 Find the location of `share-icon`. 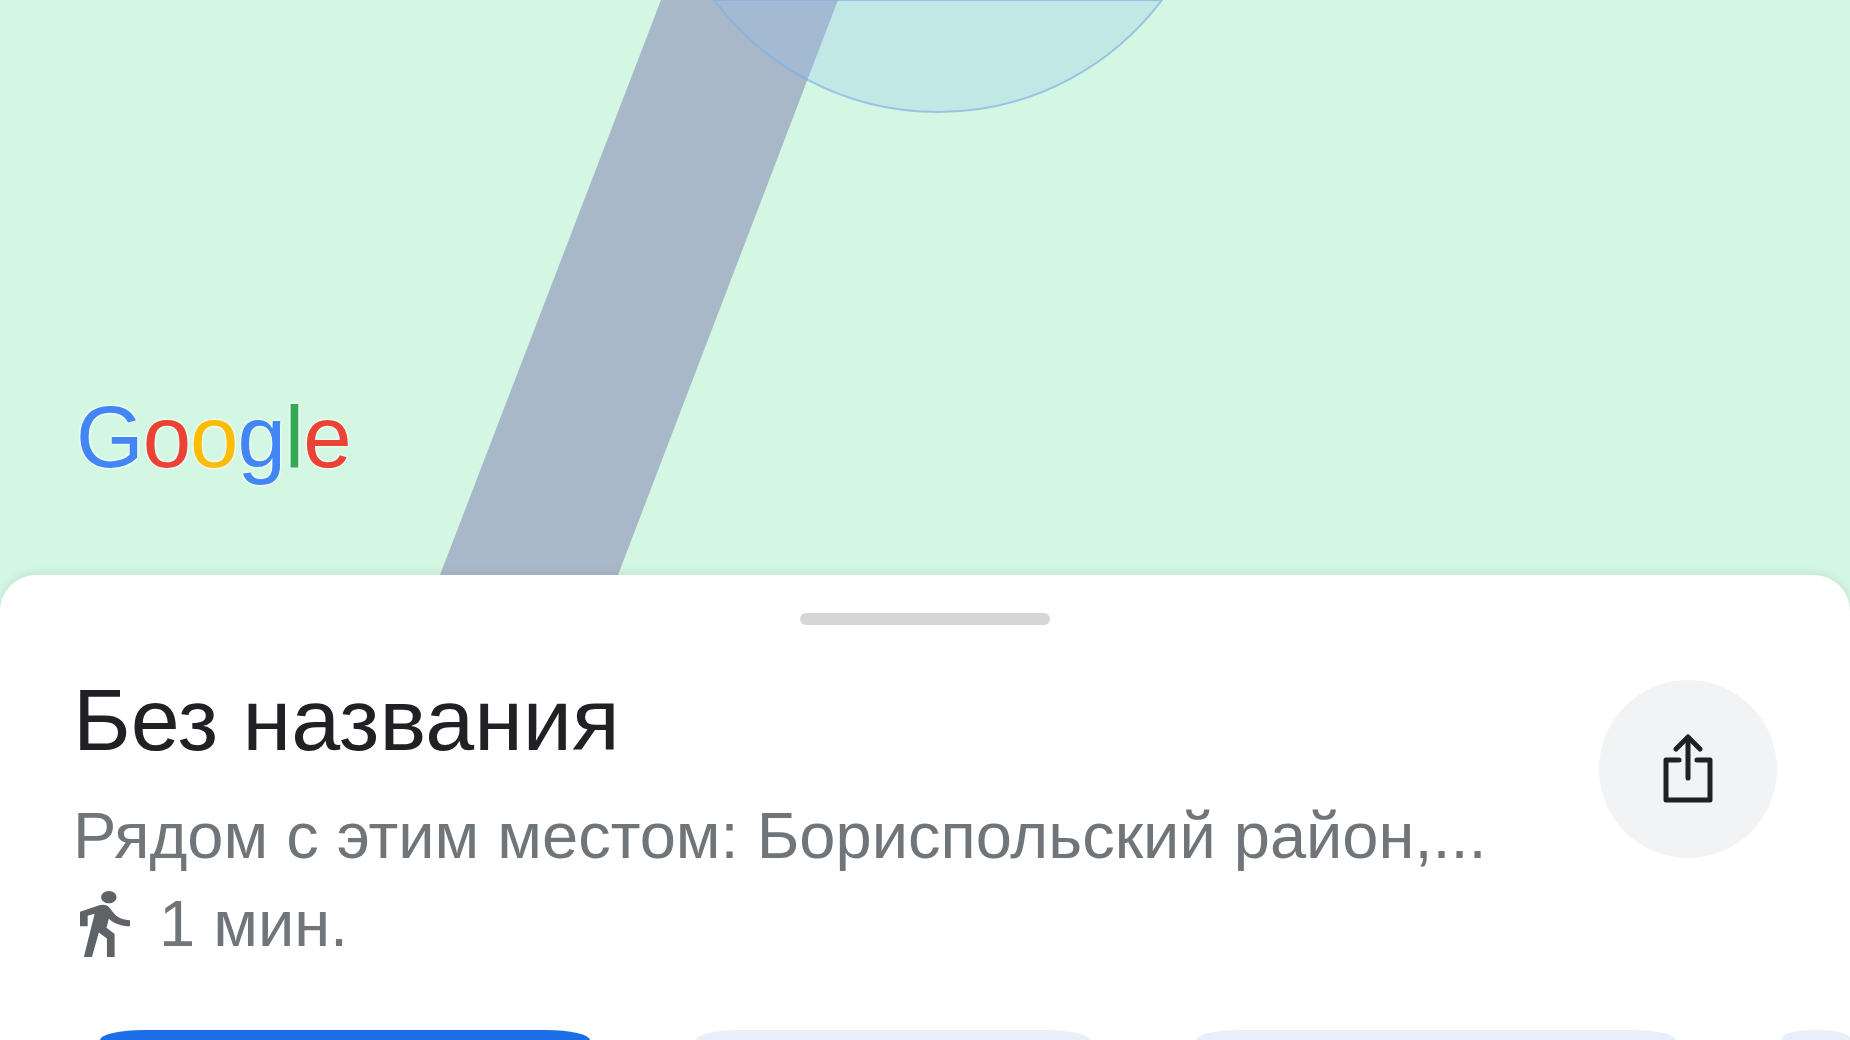

share-icon is located at coordinates (1688, 769).